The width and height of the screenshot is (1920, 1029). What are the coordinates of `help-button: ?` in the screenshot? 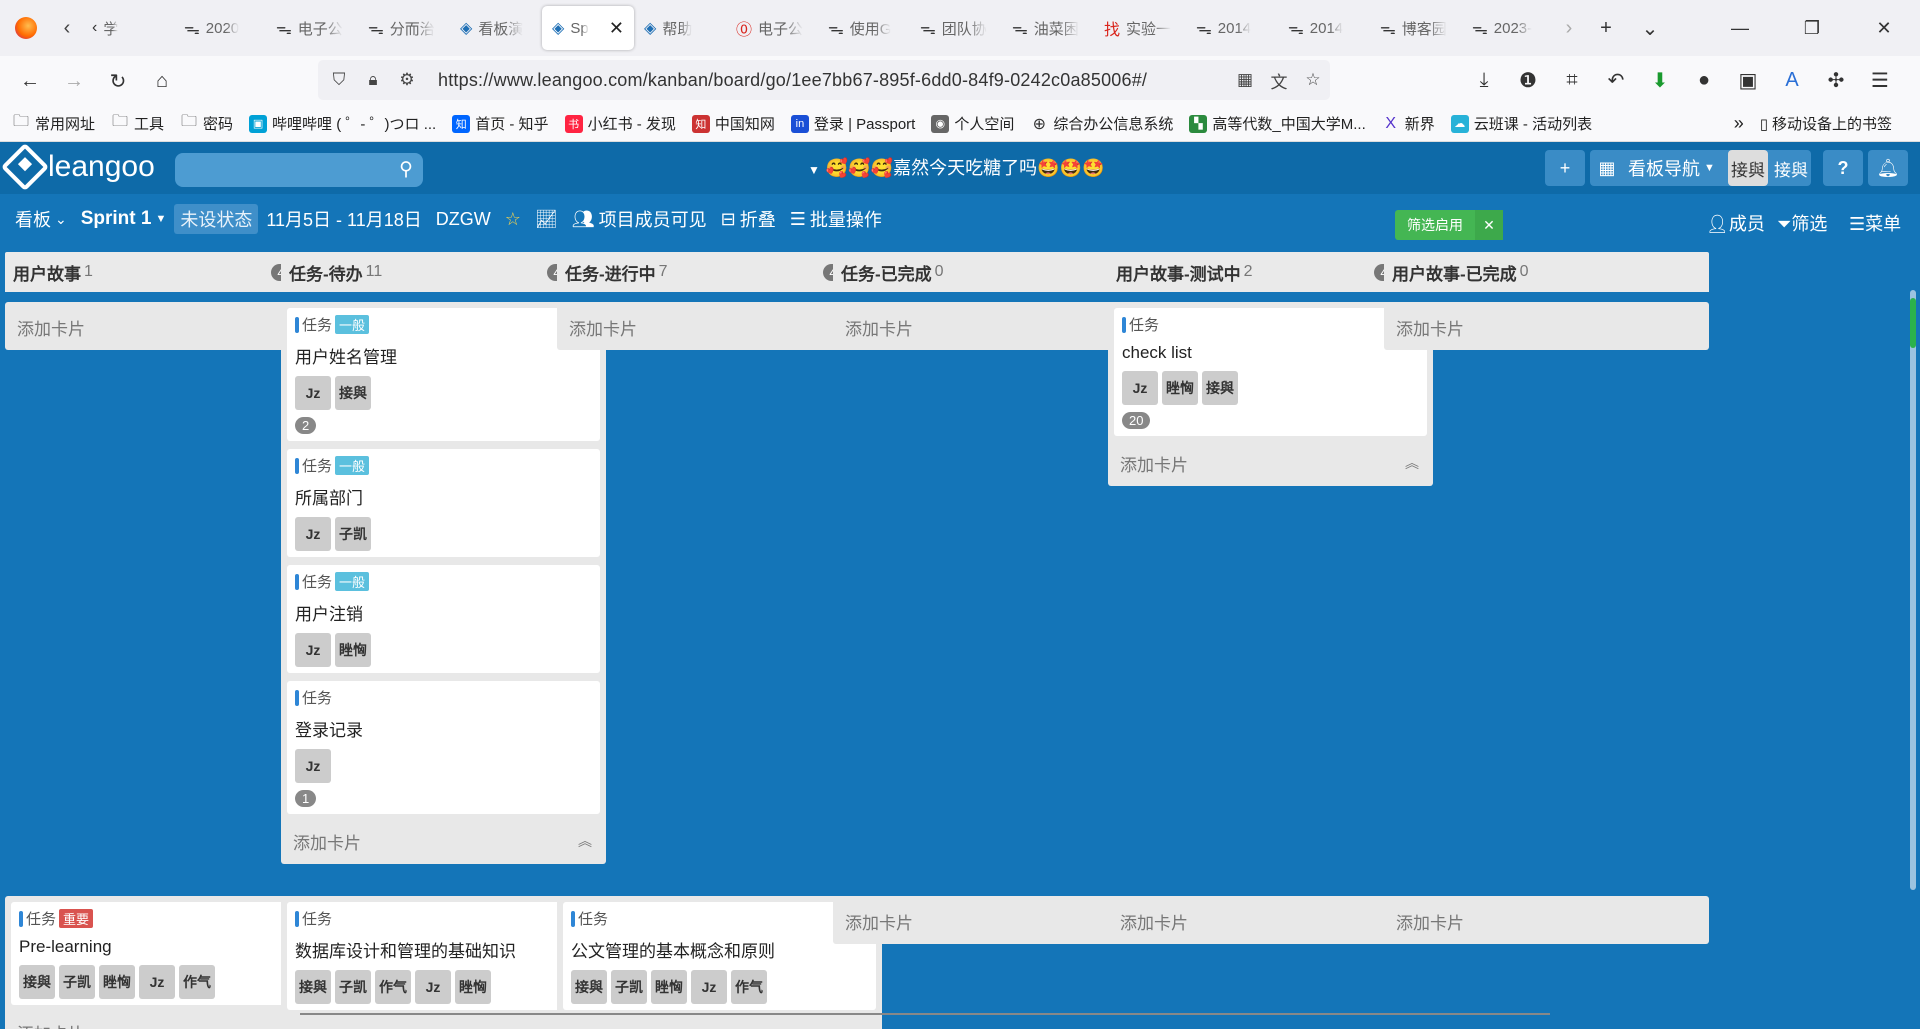 It's located at (1843, 168).